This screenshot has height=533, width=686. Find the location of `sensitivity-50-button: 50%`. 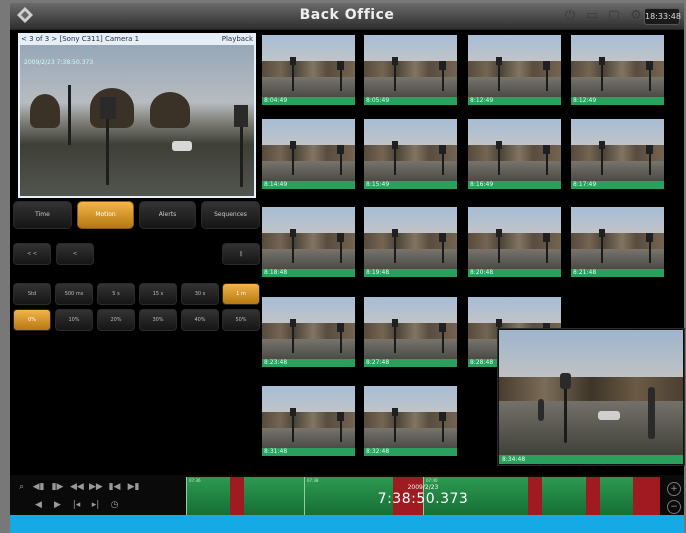

sensitivity-50-button: 50% is located at coordinates (241, 320).